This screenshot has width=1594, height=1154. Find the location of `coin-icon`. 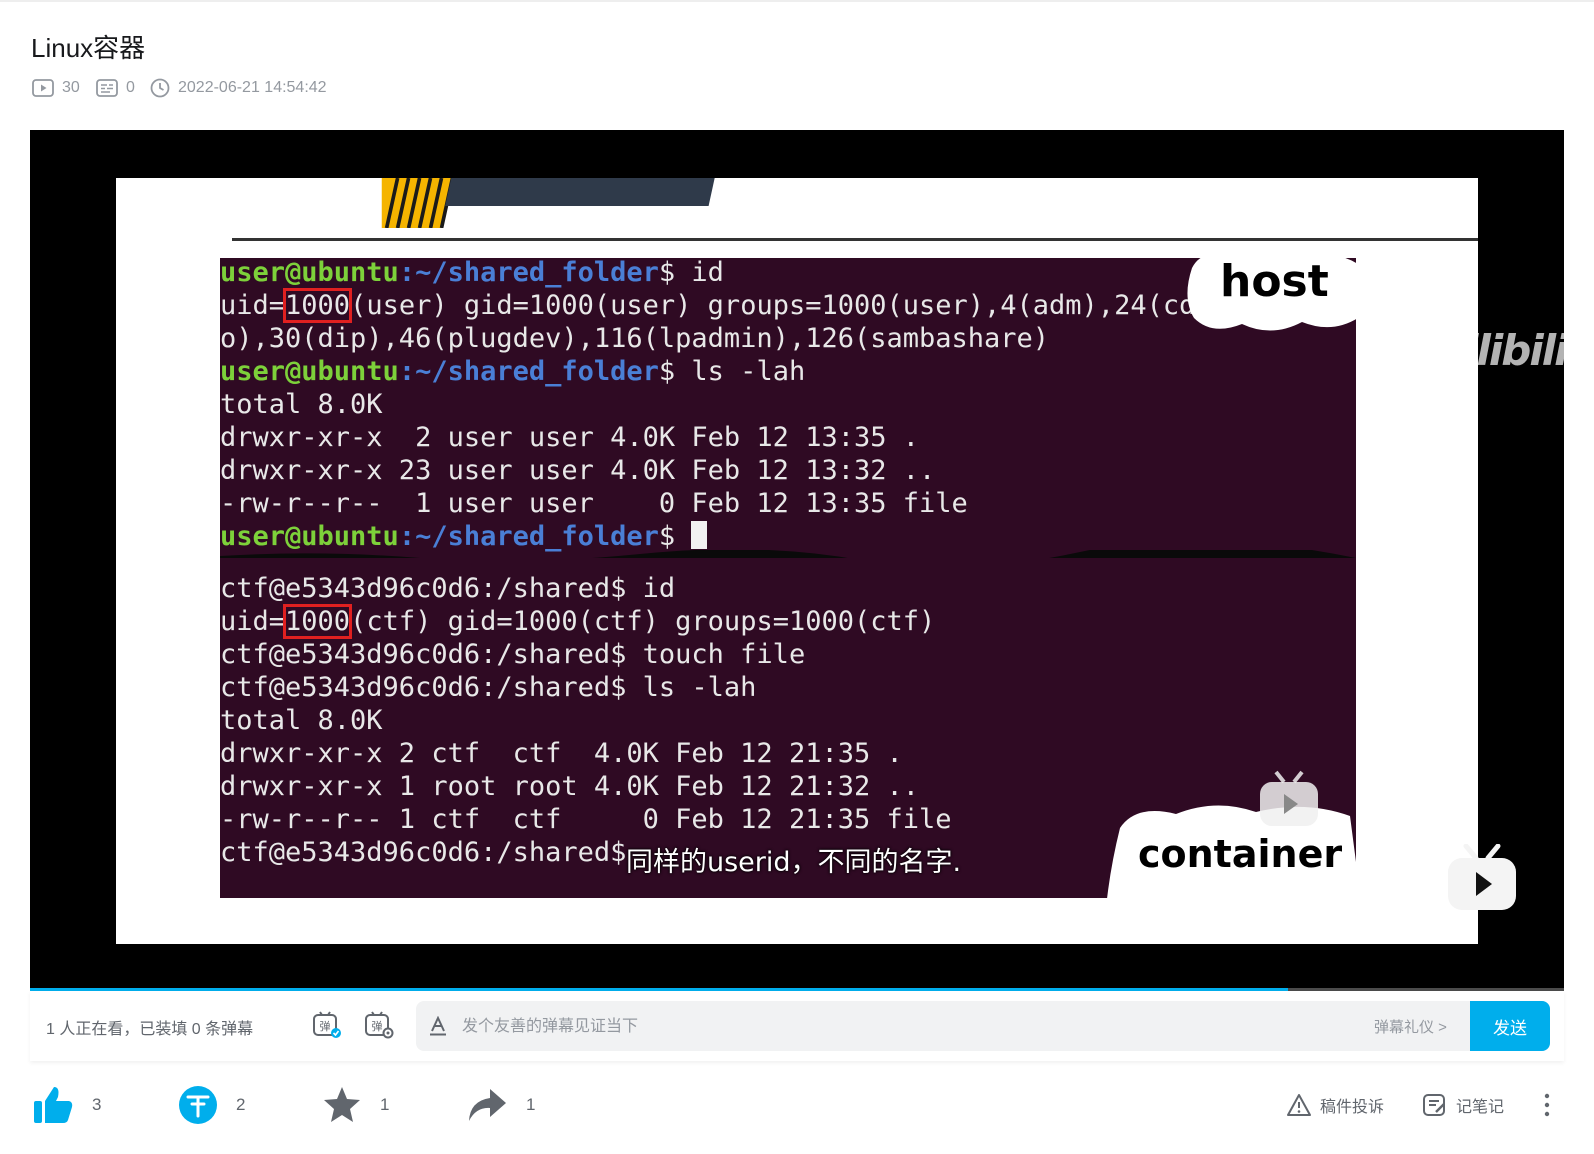

coin-icon is located at coordinates (198, 1105).